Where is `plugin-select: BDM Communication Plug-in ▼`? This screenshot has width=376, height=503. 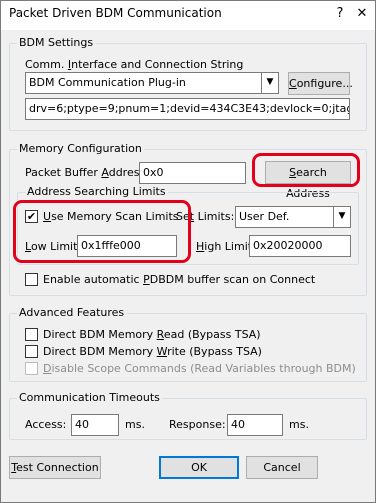
plugin-select: BDM Communication Plug-in ▼ is located at coordinates (152, 83).